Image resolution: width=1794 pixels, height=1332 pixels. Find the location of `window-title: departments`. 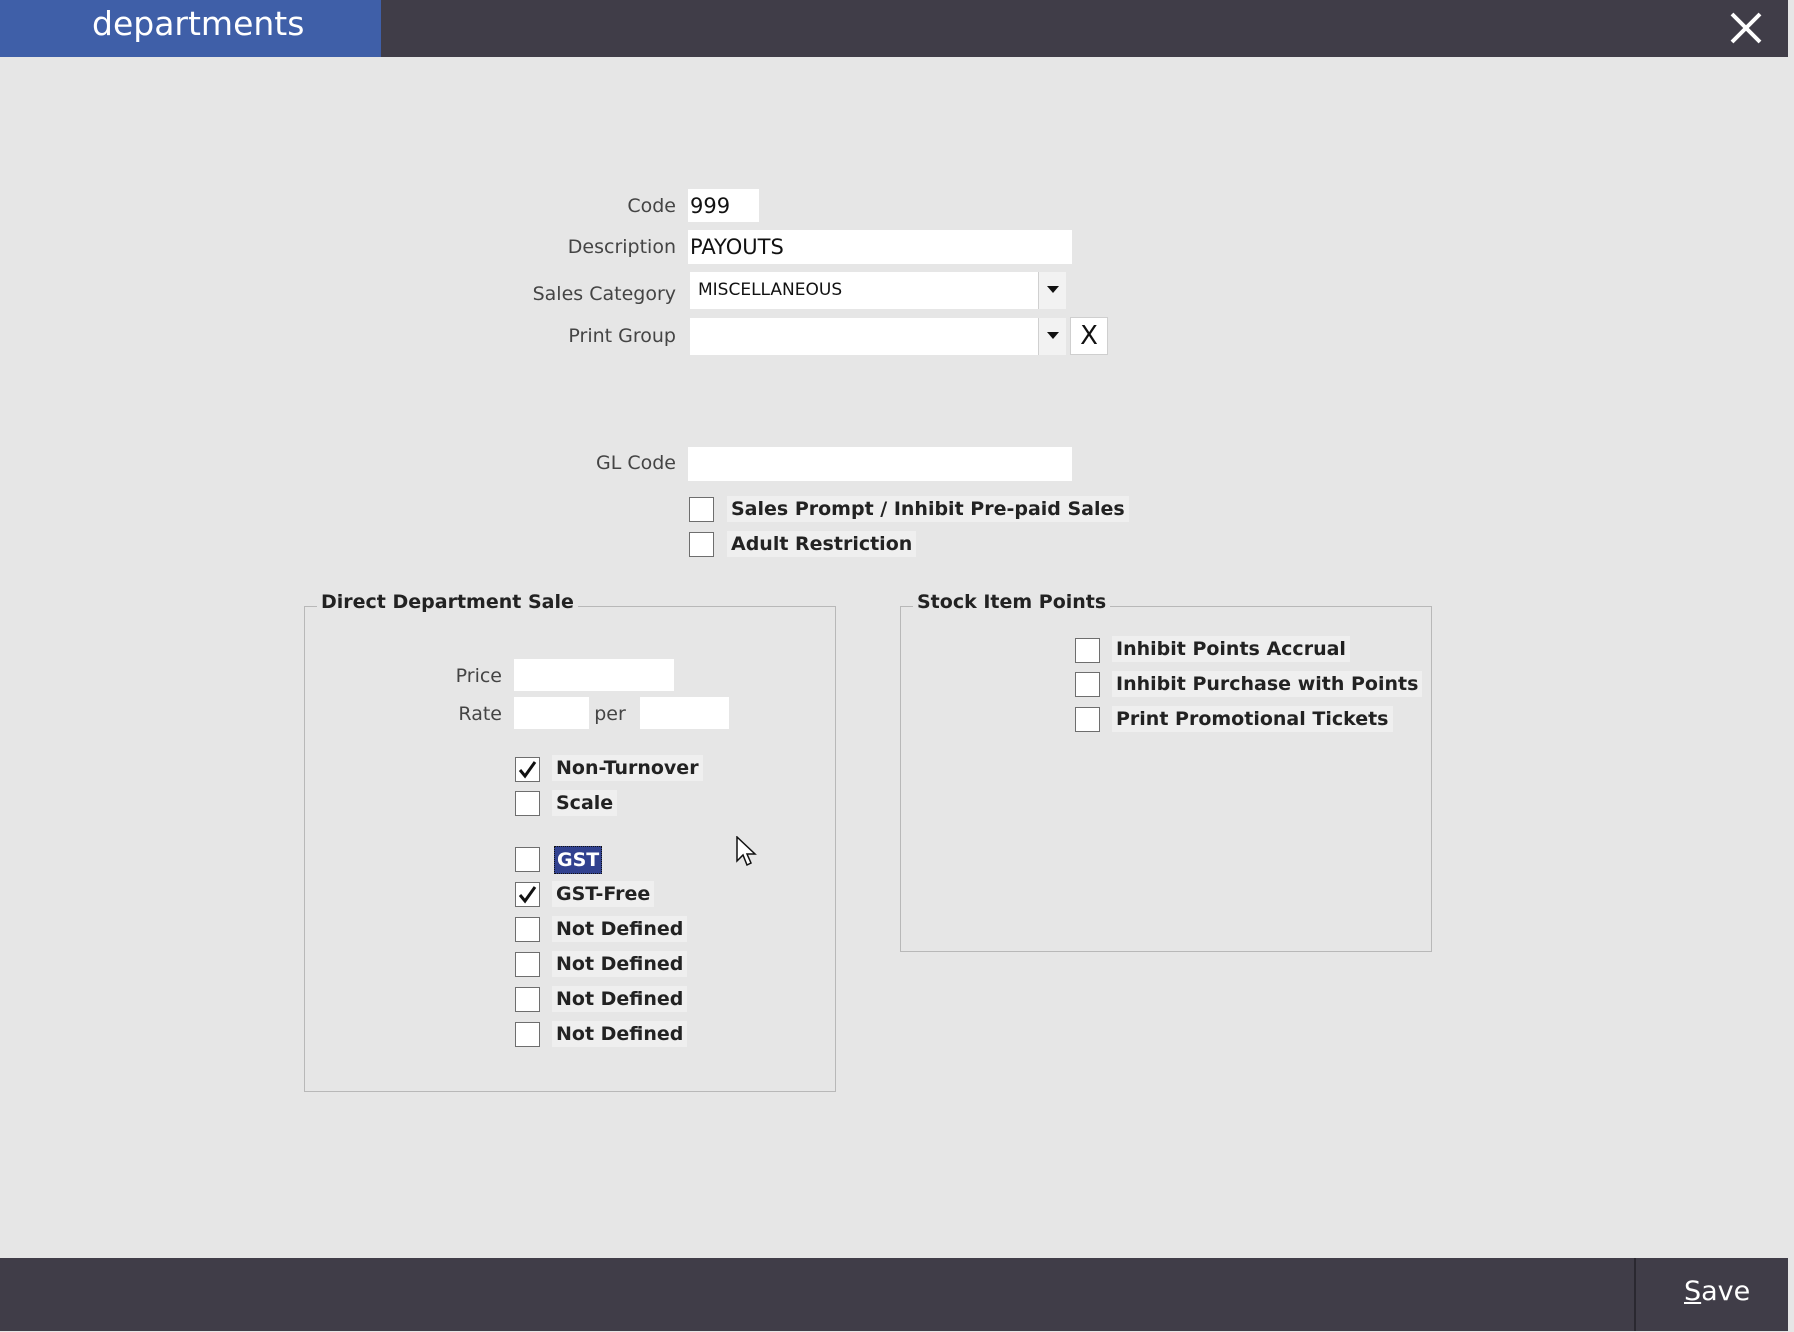

window-title: departments is located at coordinates (198, 23).